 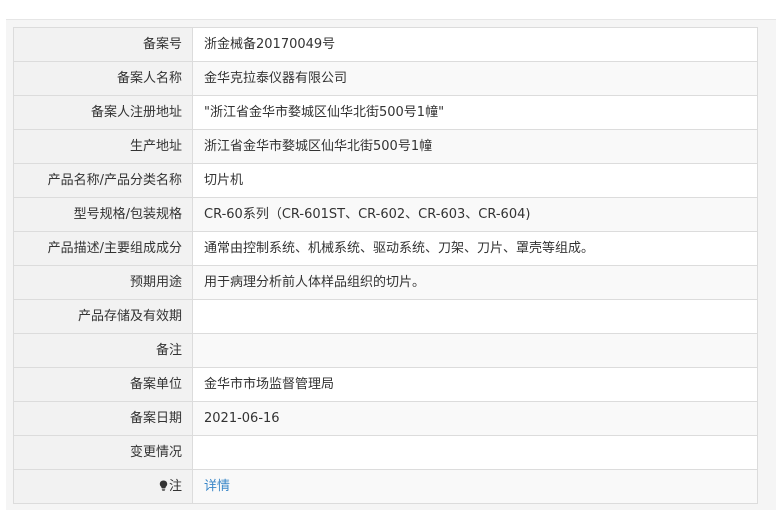 I want to click on row-value: 切片机, so click(x=475, y=180).